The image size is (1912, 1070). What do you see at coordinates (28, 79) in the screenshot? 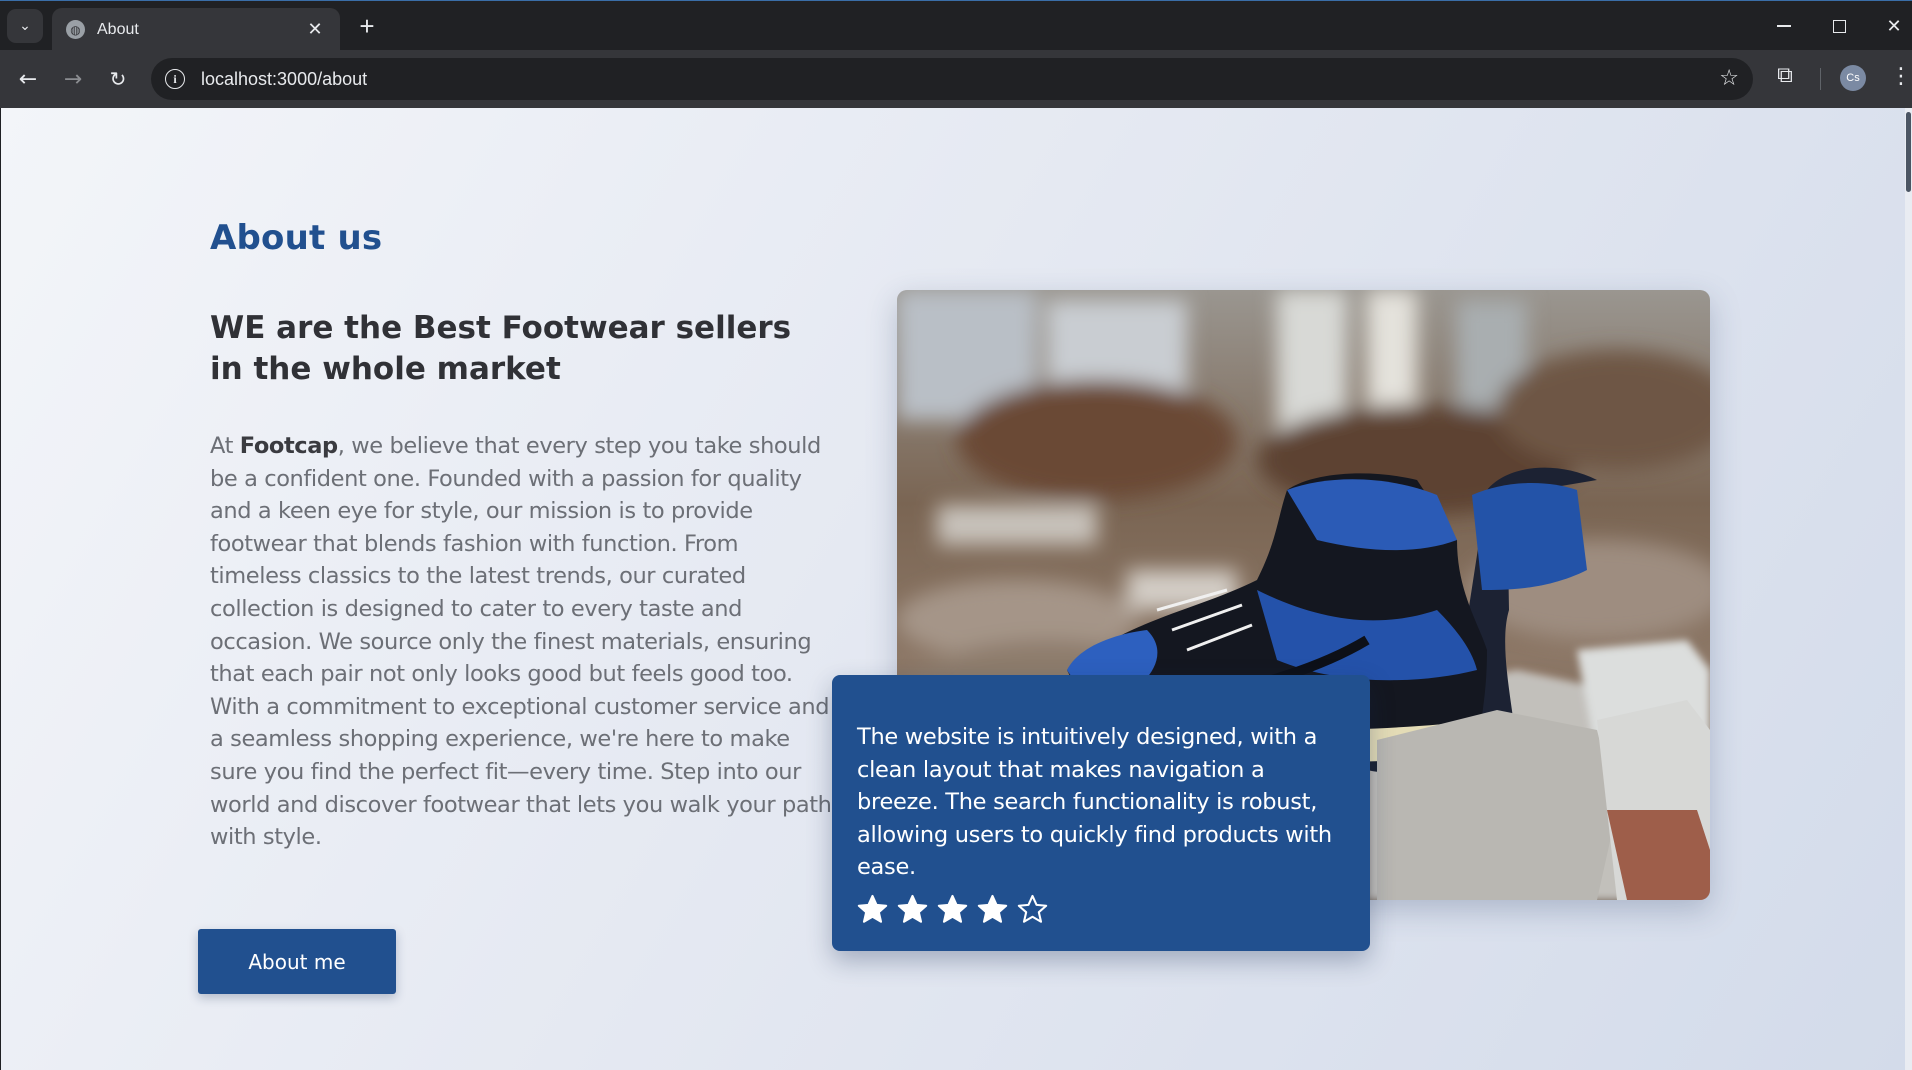
I see `back-arrow-icon: ←` at bounding box center [28, 79].